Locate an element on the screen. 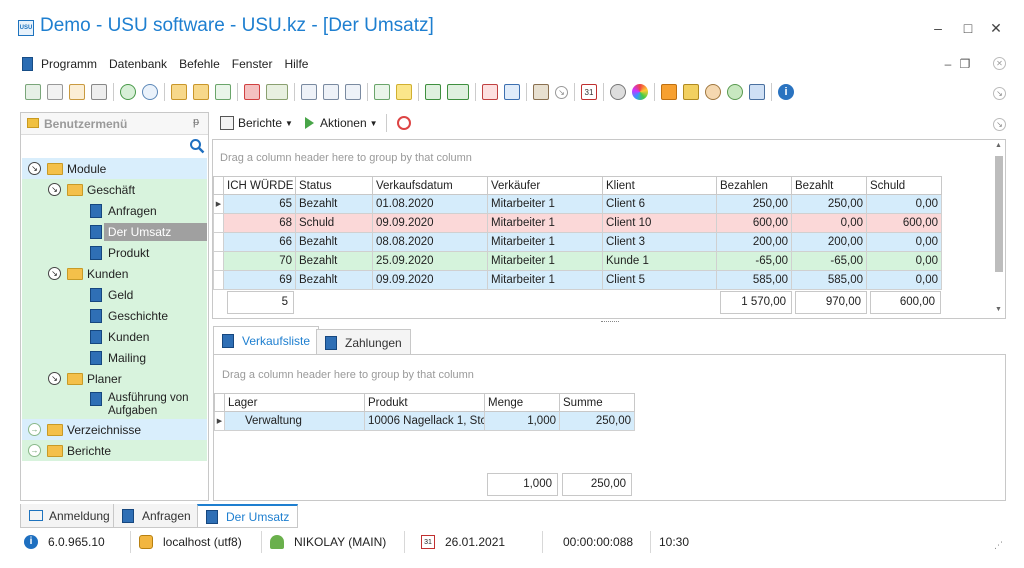 The width and height of the screenshot is (1024, 568). mdi-minimize-button: – is located at coordinates (948, 64).